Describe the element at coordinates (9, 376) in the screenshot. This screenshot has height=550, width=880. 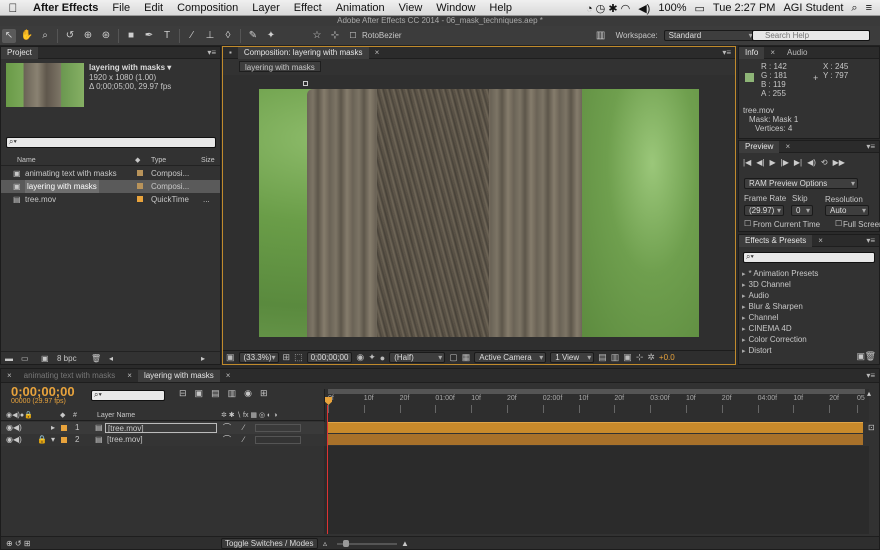
I see `timeline-tab-close-icon: ×` at that location.